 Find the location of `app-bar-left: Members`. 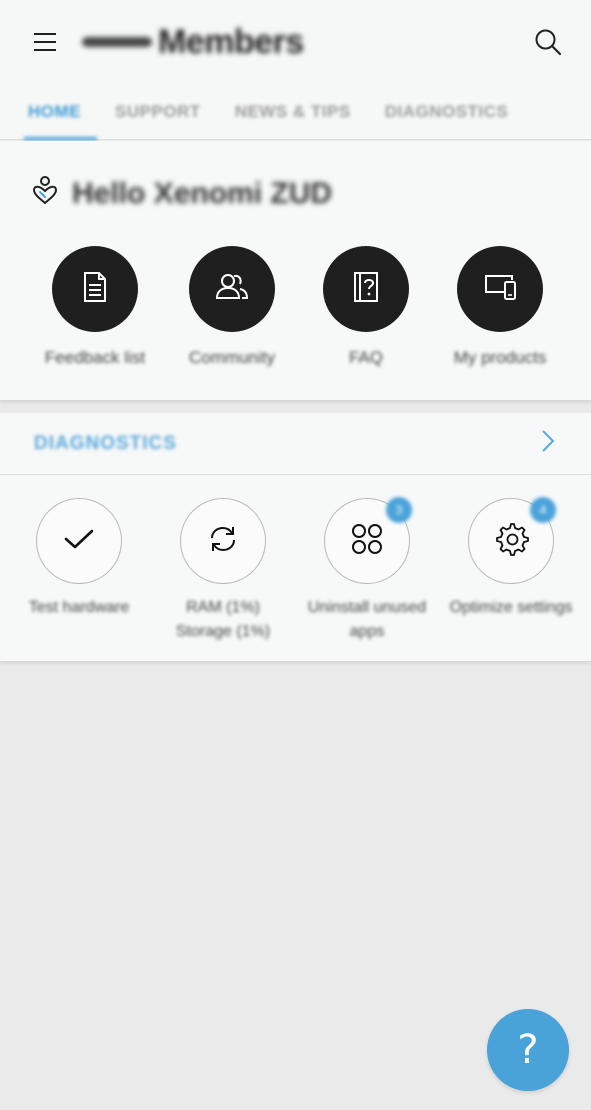

app-bar-left: Members is located at coordinates (167, 42).